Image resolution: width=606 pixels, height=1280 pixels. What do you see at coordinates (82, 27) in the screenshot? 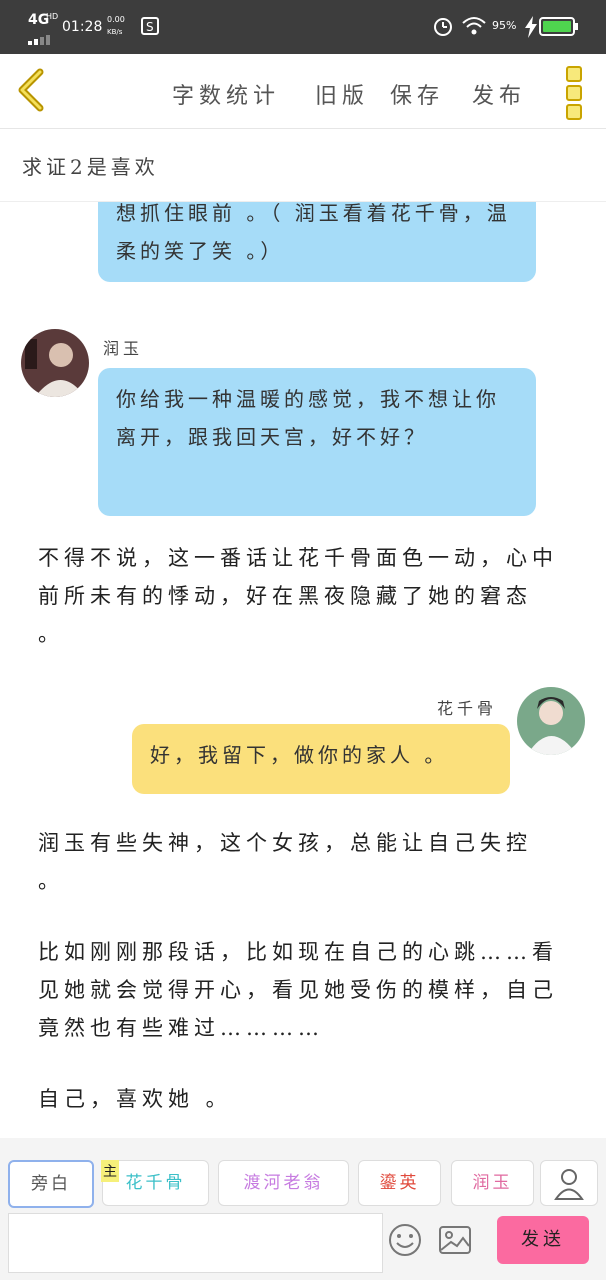
I see `clock-time: 01:28` at bounding box center [82, 27].